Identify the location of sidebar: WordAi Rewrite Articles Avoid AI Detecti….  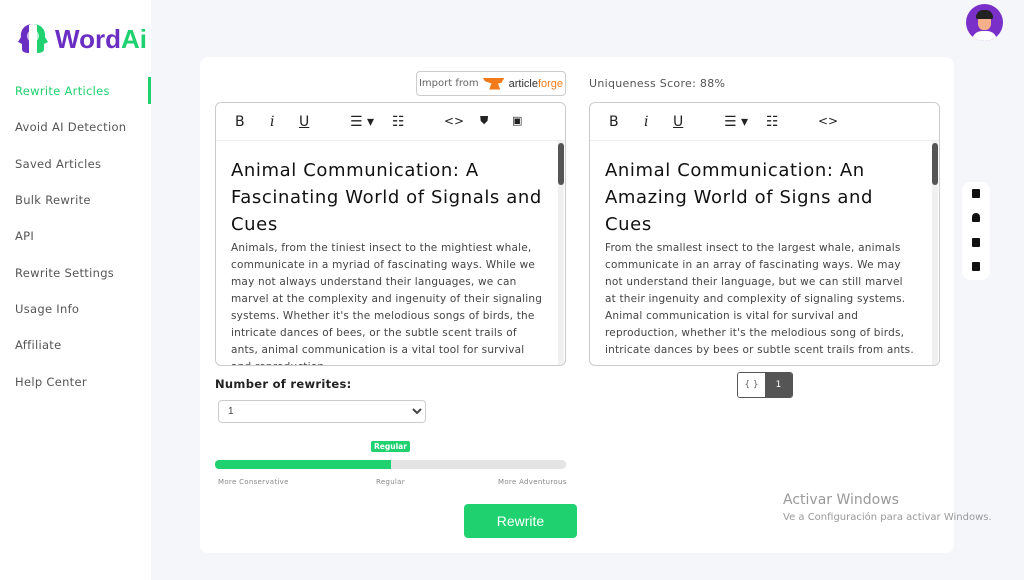
(75, 290).